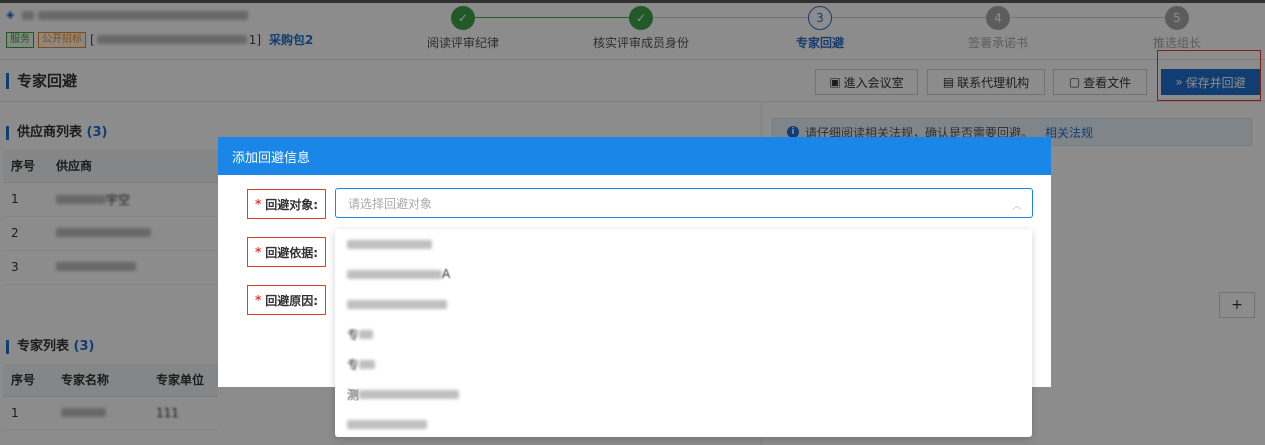 This screenshot has width=1265, height=445. What do you see at coordinates (286, 300) in the screenshot?
I see `highlight-reason-label` at bounding box center [286, 300].